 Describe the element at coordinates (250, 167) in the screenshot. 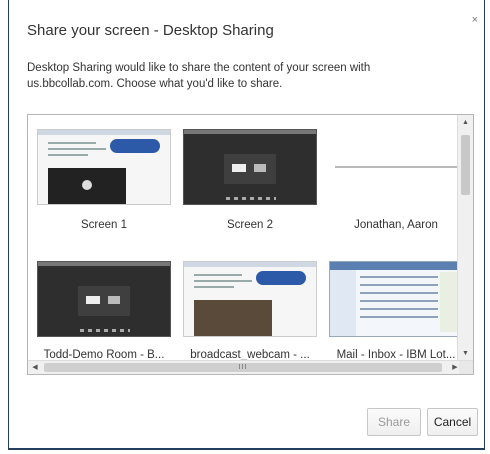

I see `screen-2-thumbnail` at that location.